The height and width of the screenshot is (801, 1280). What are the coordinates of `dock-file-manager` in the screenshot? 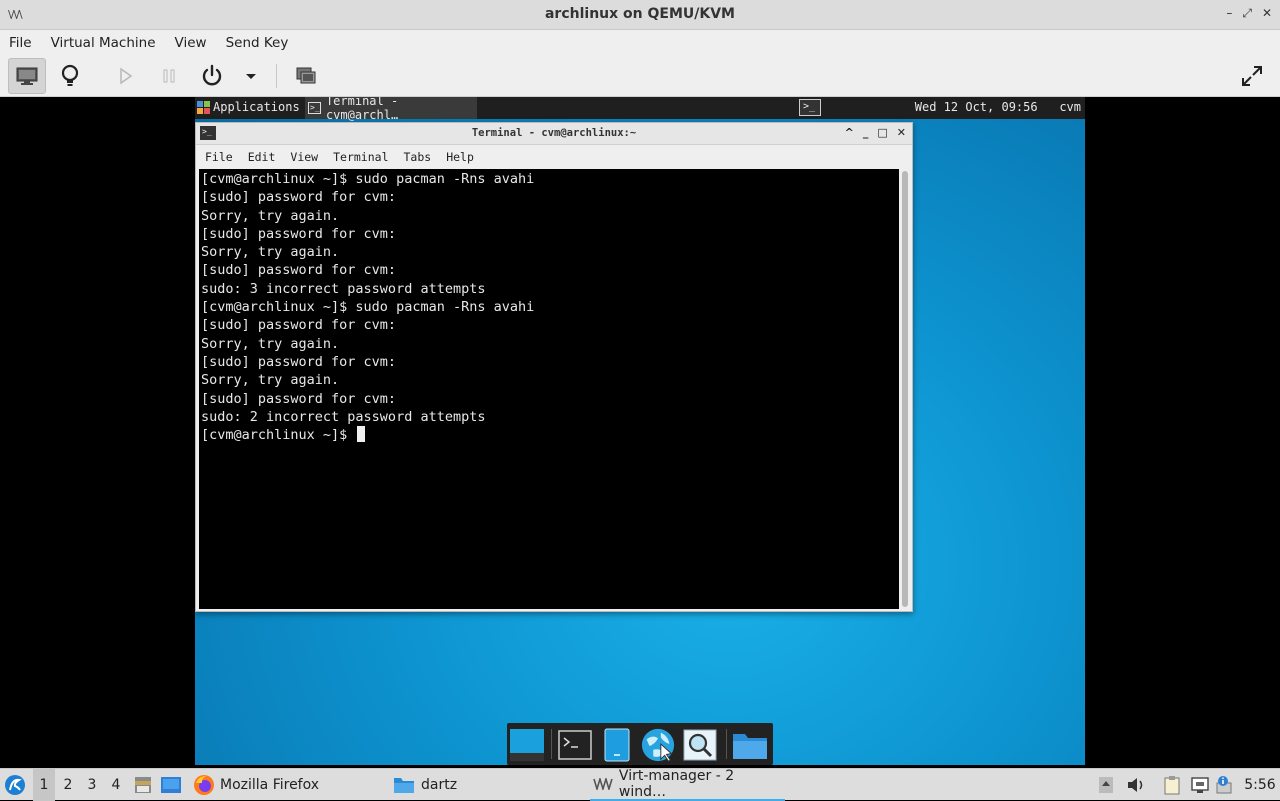 It's located at (617, 745).